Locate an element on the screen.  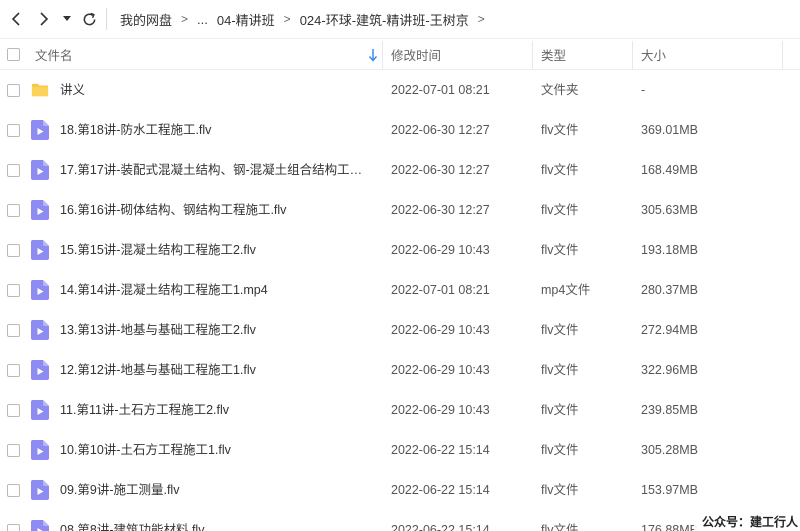
breadcrumb-item-root: 我的网盘 is located at coordinates (146, 19).